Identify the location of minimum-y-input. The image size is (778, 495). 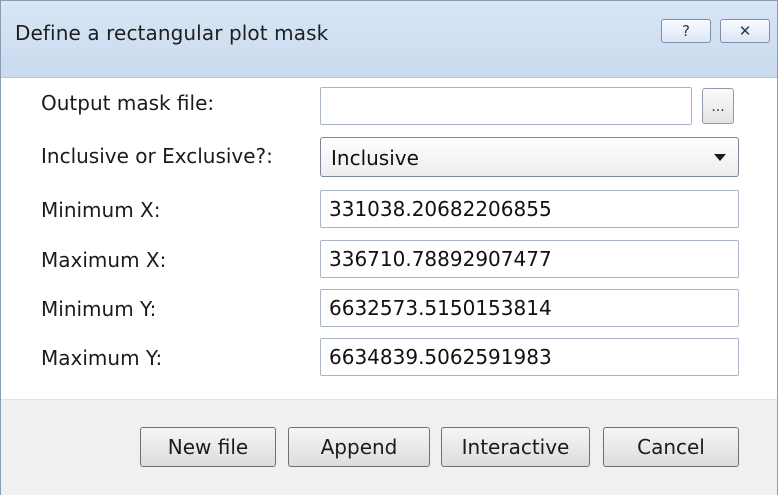
(529, 308).